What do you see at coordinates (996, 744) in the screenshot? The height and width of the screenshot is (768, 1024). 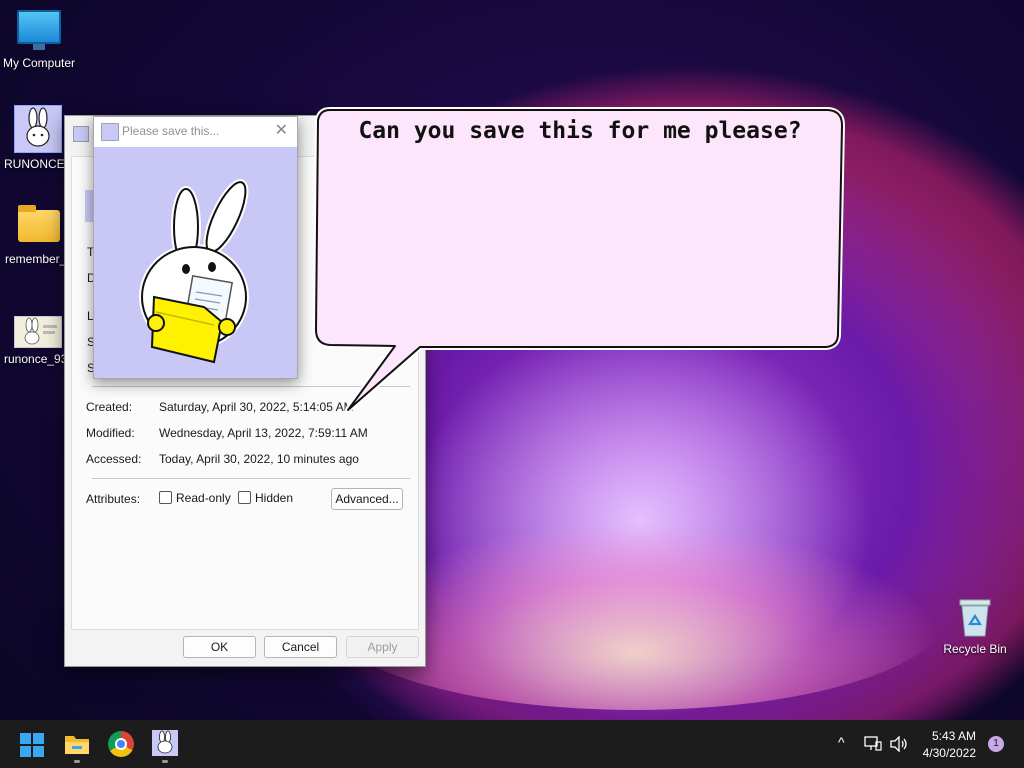 I see `notification-badge: 1` at bounding box center [996, 744].